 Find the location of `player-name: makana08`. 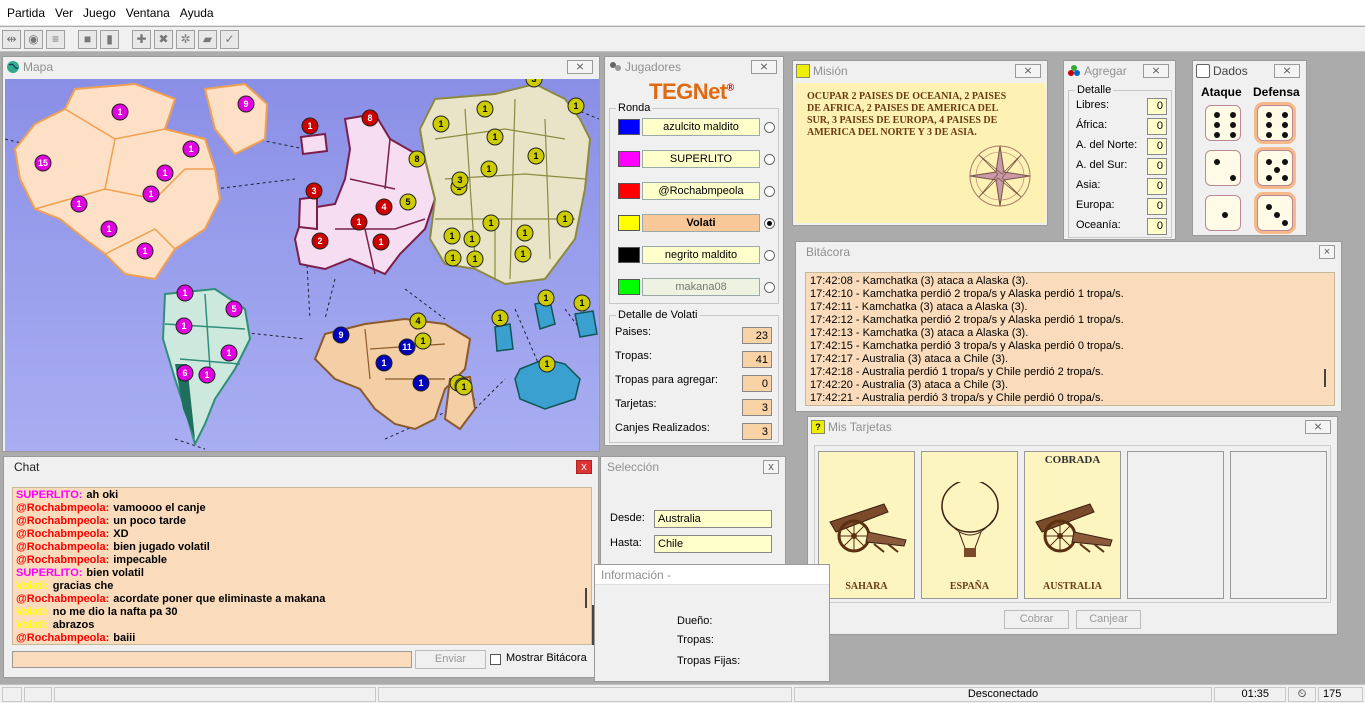

player-name: makana08 is located at coordinates (701, 287).